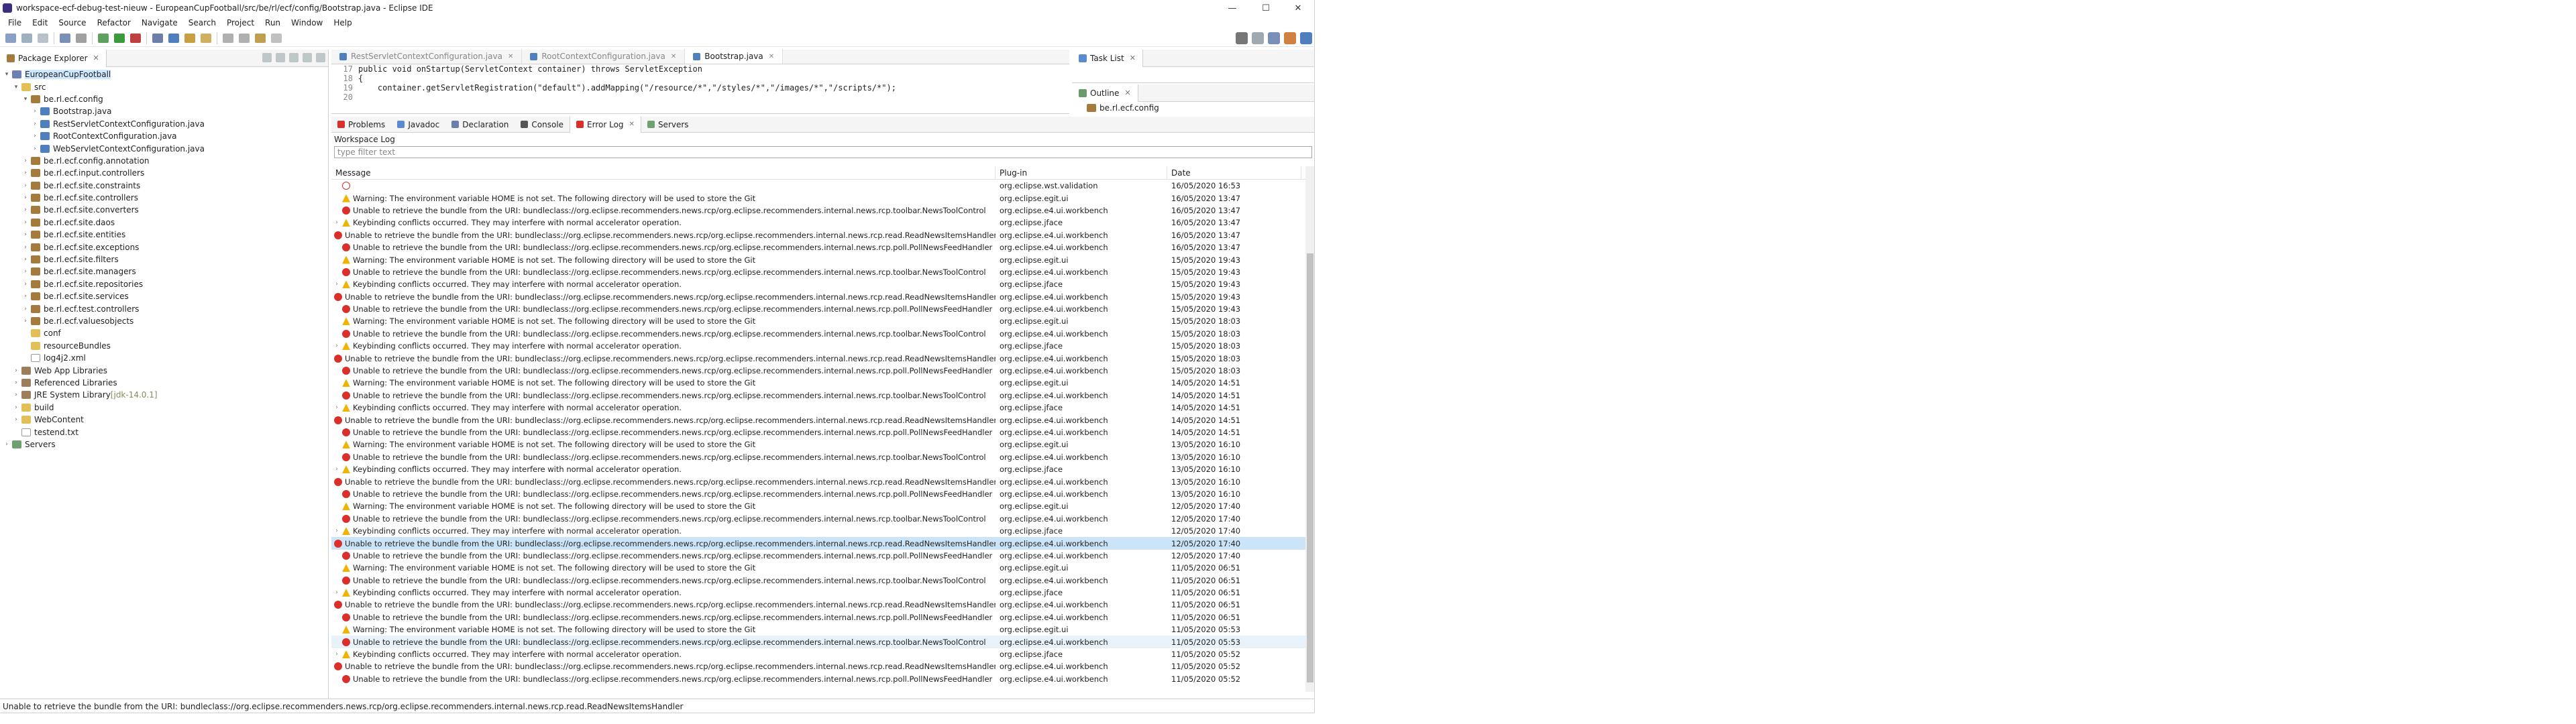 The height and width of the screenshot is (724, 2576). I want to click on new-java-package-icon, so click(157, 38).